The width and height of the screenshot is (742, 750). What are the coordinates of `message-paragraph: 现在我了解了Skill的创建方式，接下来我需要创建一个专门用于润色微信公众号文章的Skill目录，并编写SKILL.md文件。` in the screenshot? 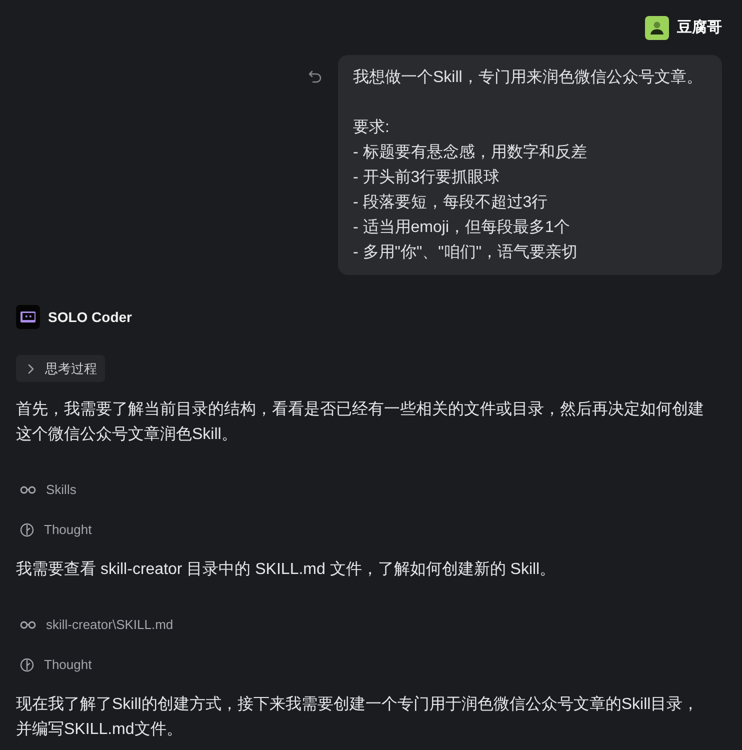 It's located at (358, 717).